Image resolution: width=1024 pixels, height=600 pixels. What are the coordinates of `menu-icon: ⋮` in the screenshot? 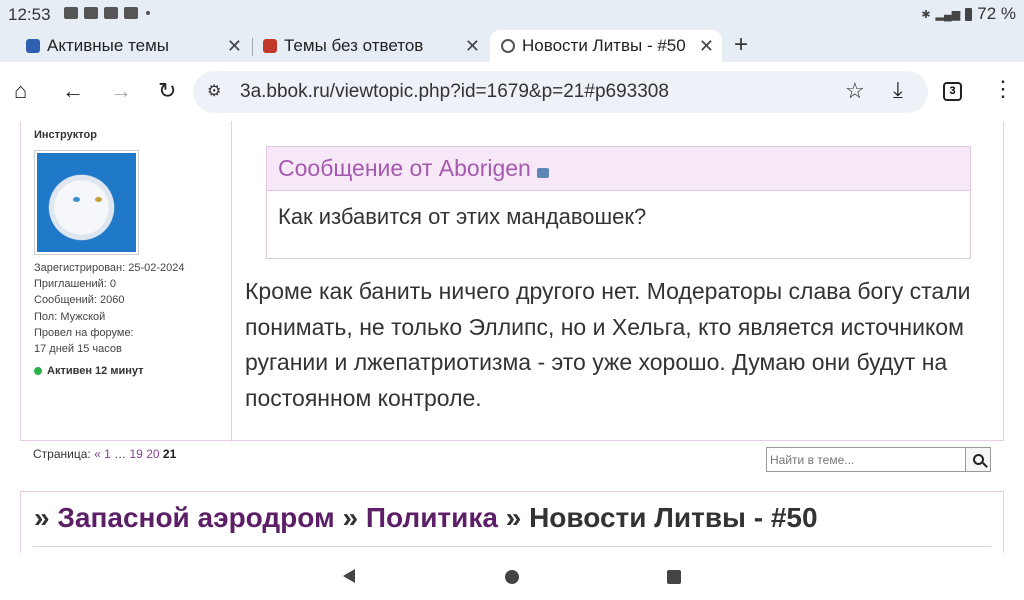 It's located at (1003, 89).